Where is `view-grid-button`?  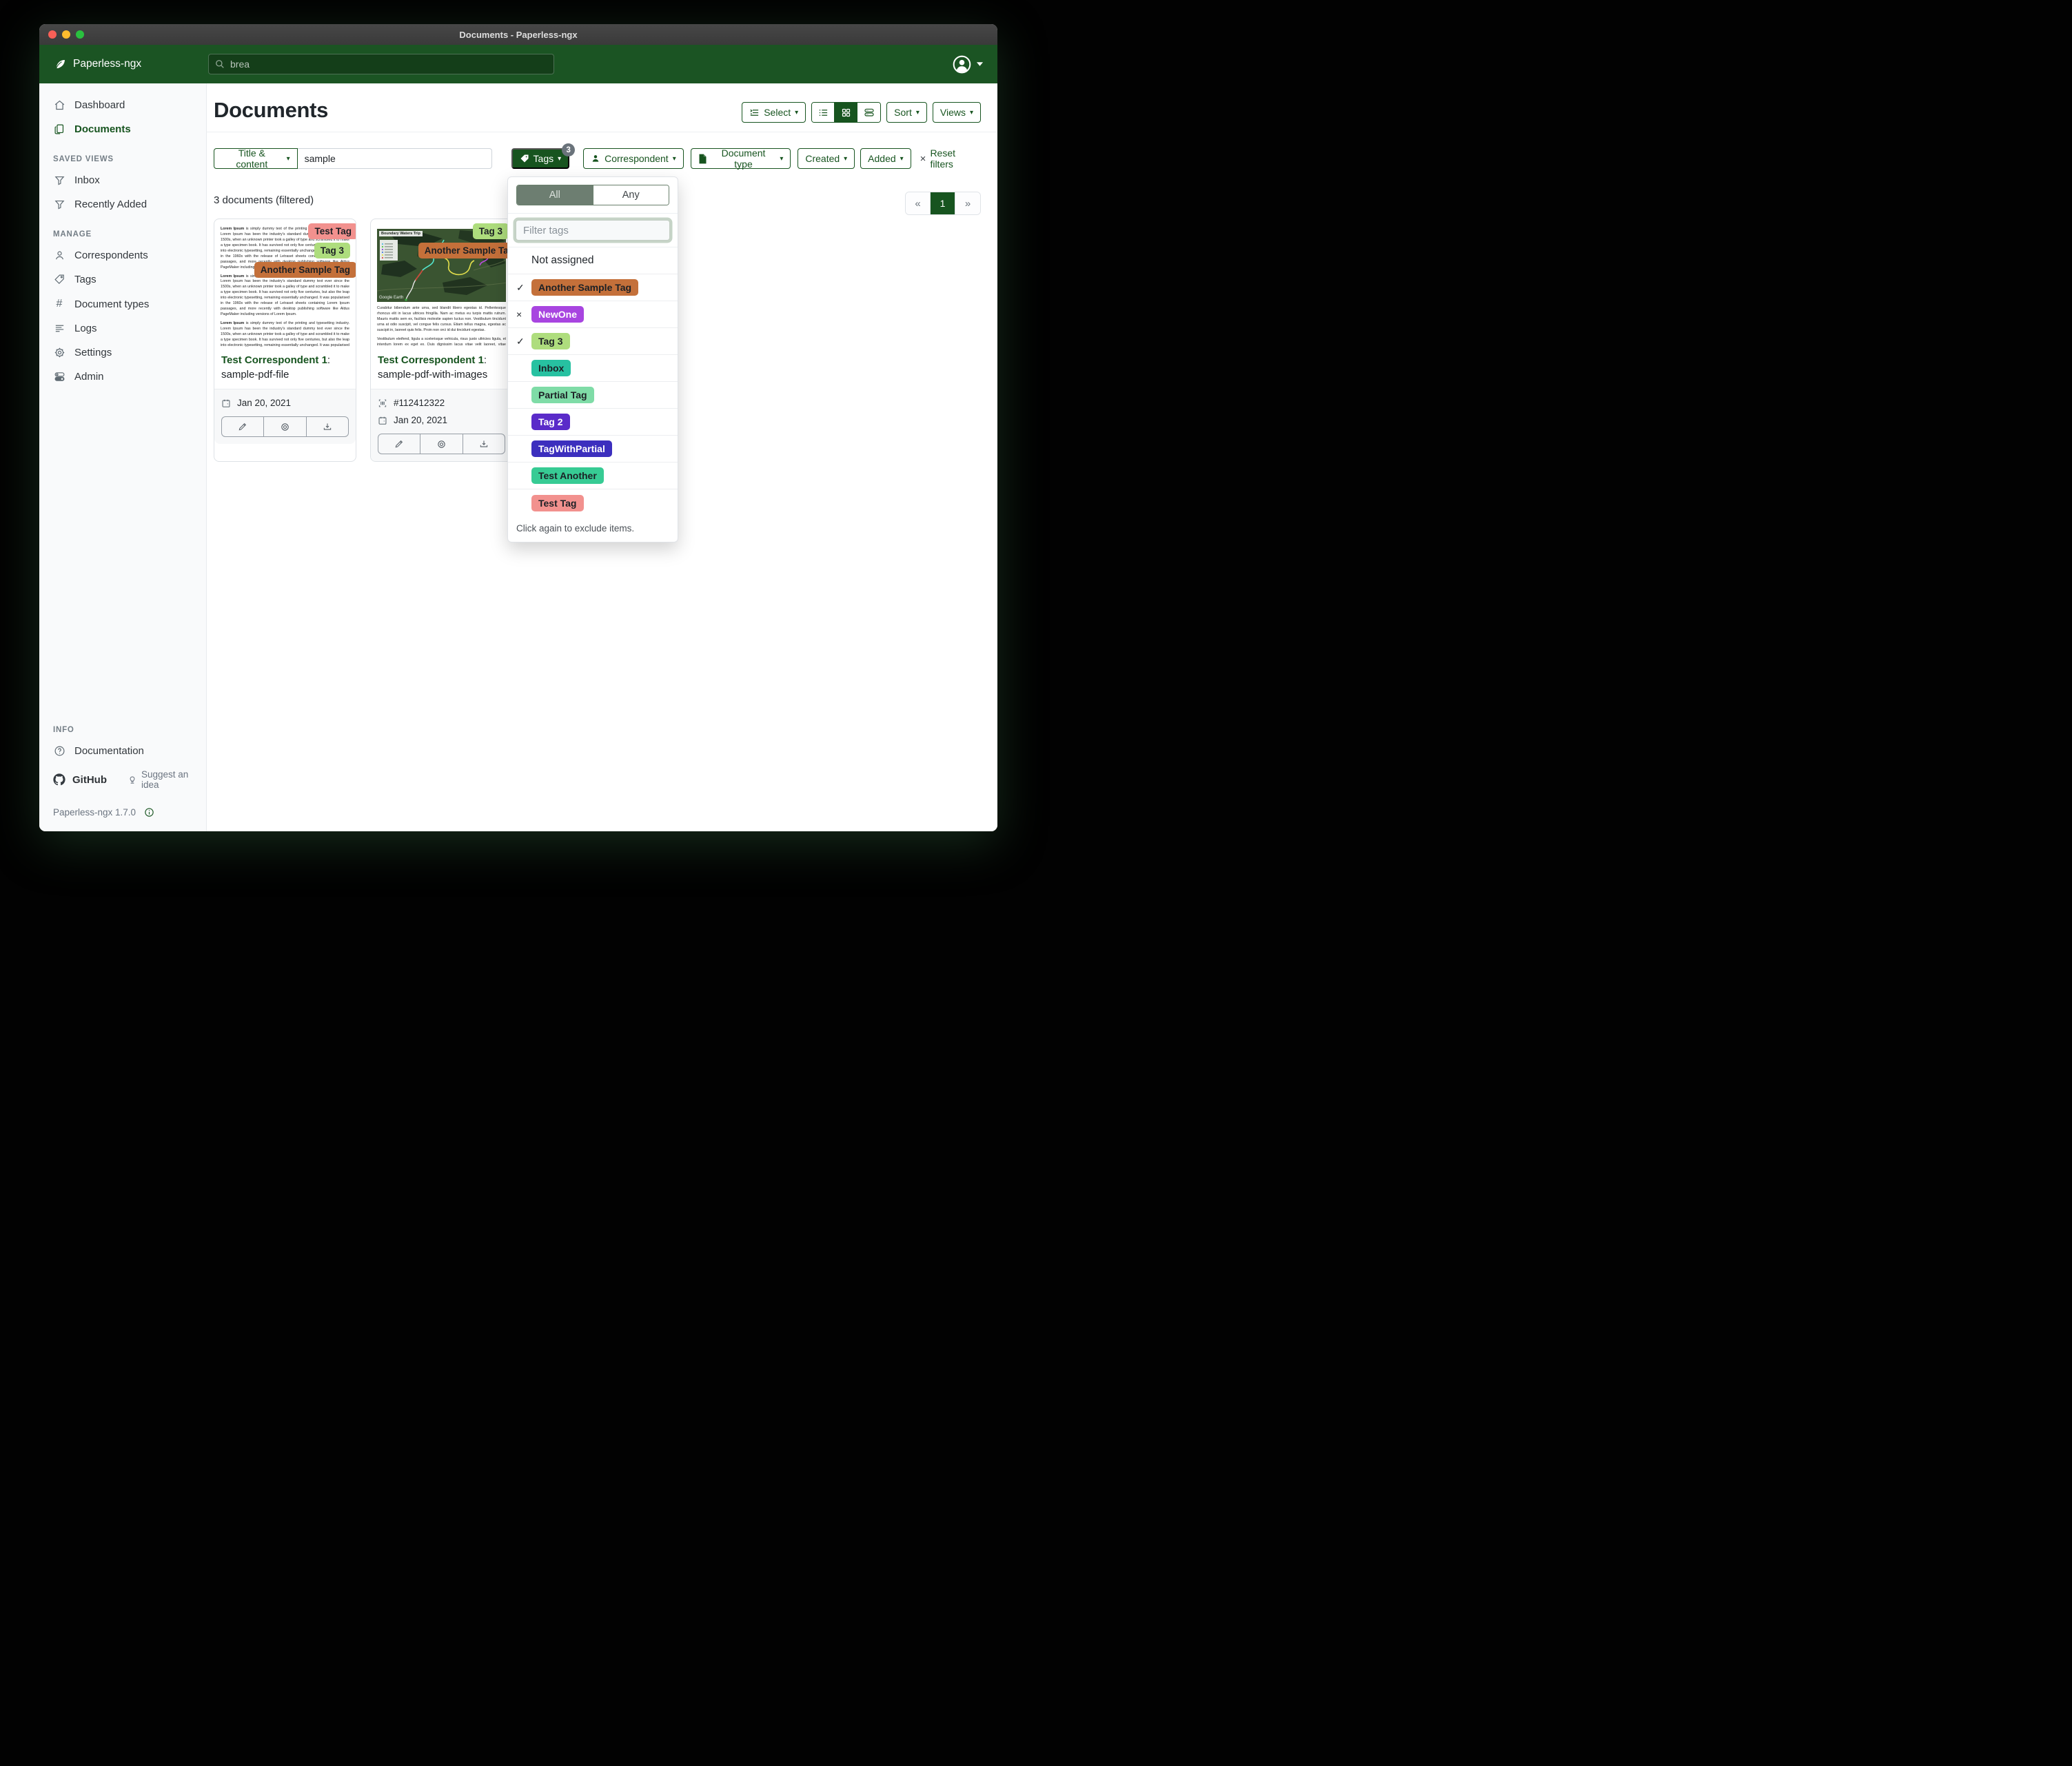
view-grid-button is located at coordinates (846, 112).